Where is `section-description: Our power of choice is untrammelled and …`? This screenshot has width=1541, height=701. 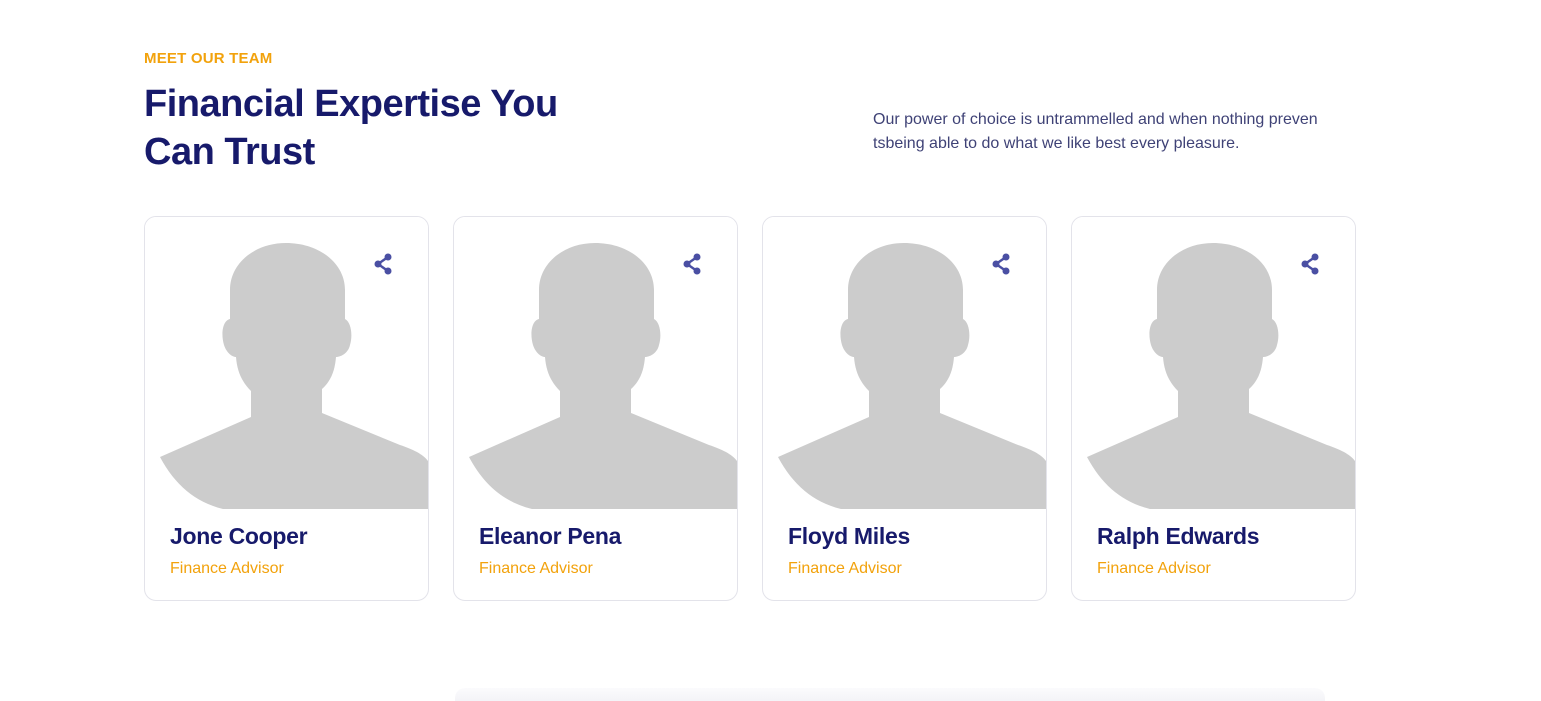
section-description: Our power of choice is untrammelled and … is located at coordinates (1095, 131).